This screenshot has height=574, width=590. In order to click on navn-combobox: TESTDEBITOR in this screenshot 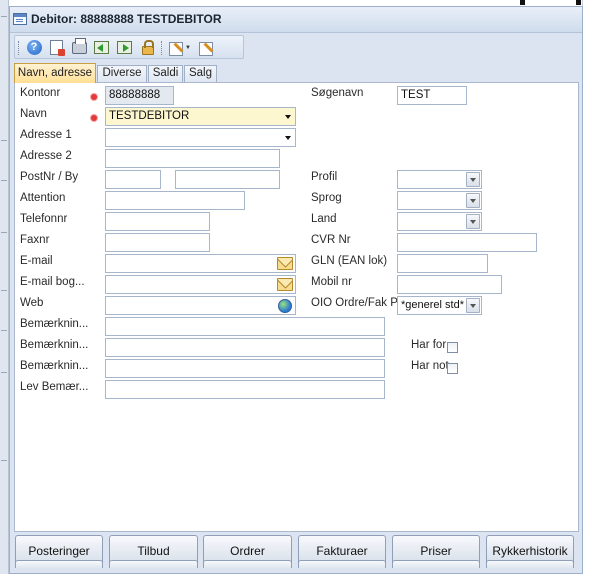, I will do `click(200, 116)`.